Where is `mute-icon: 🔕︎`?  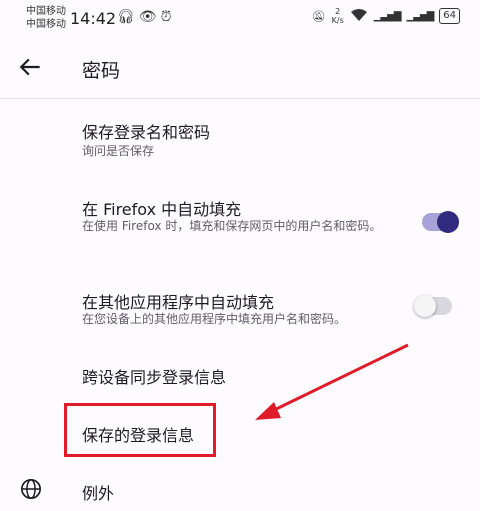 mute-icon: 🔕︎ is located at coordinates (318, 16).